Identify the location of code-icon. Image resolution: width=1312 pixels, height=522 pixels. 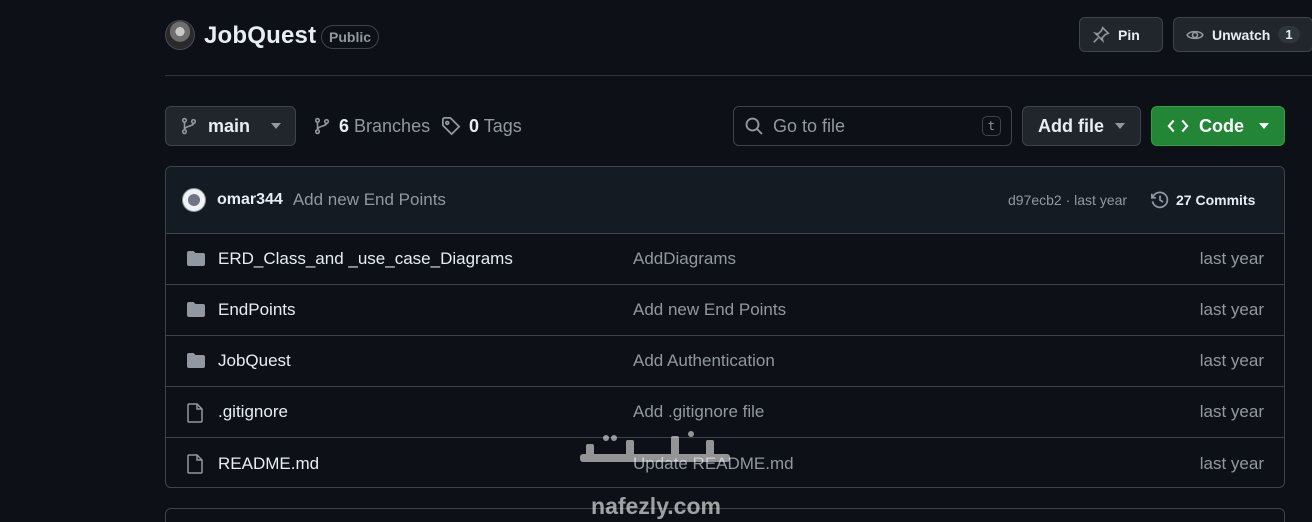
(1178, 126).